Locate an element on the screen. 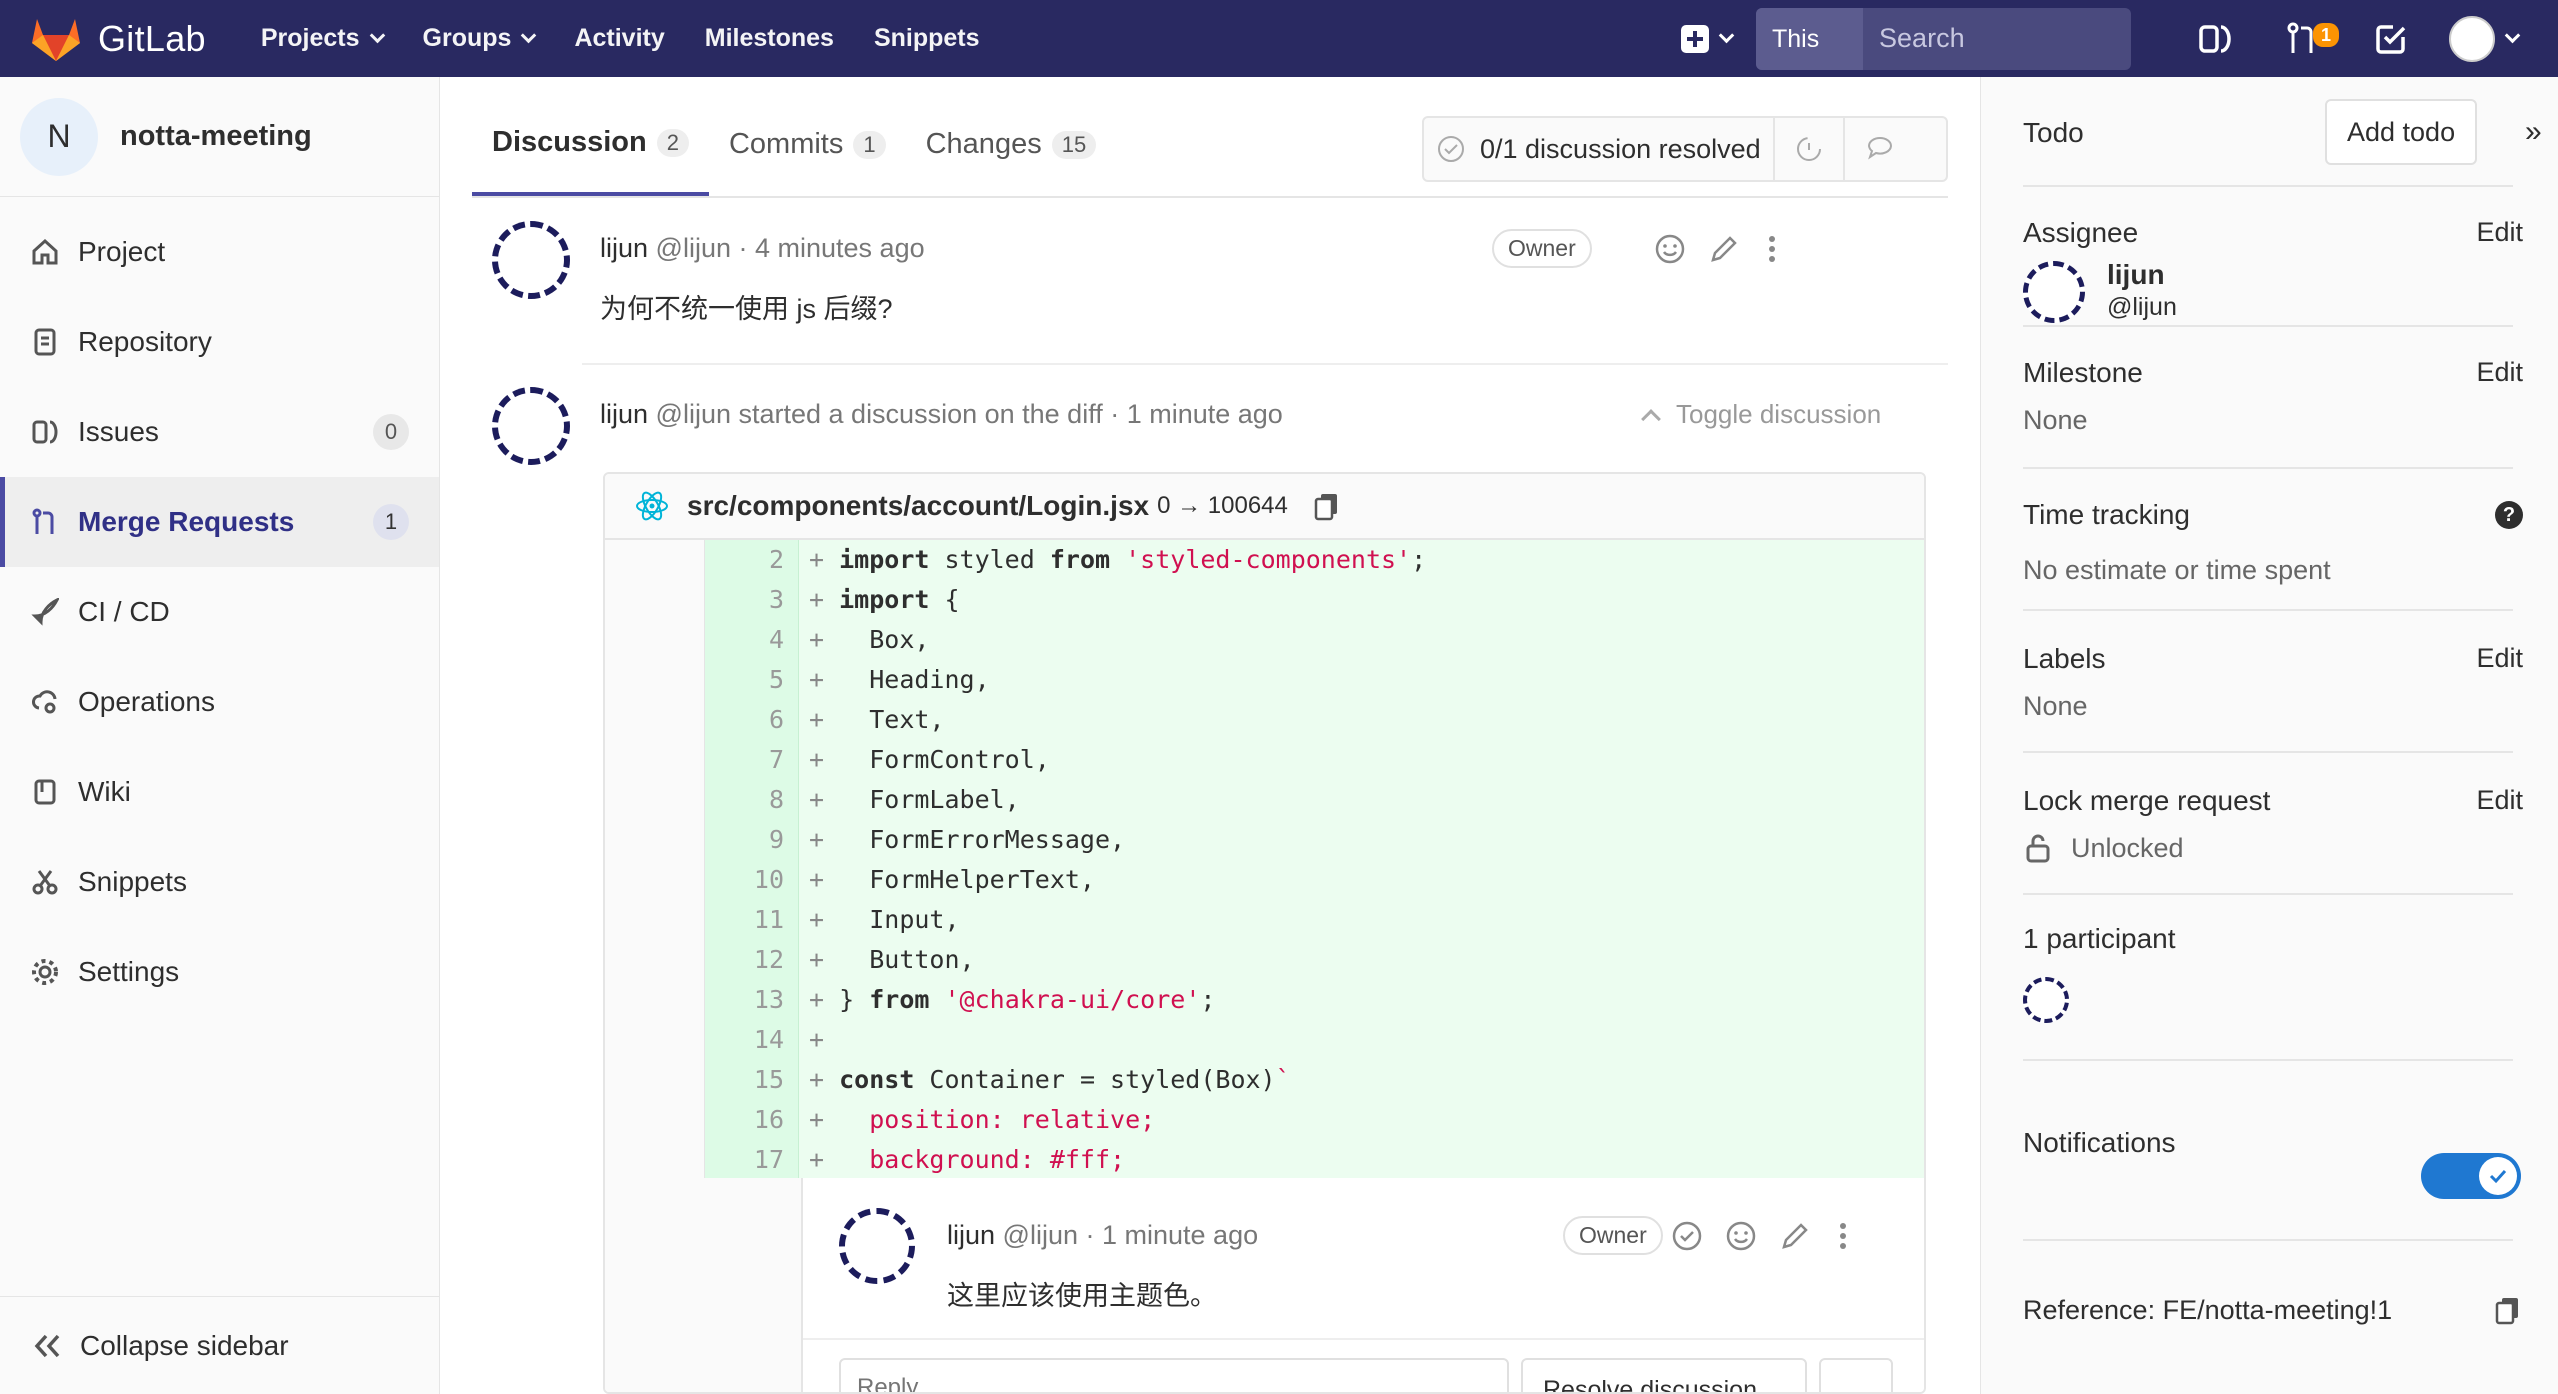 This screenshot has height=1394, width=2558. assignee-name: lijun is located at coordinates (2136, 275).